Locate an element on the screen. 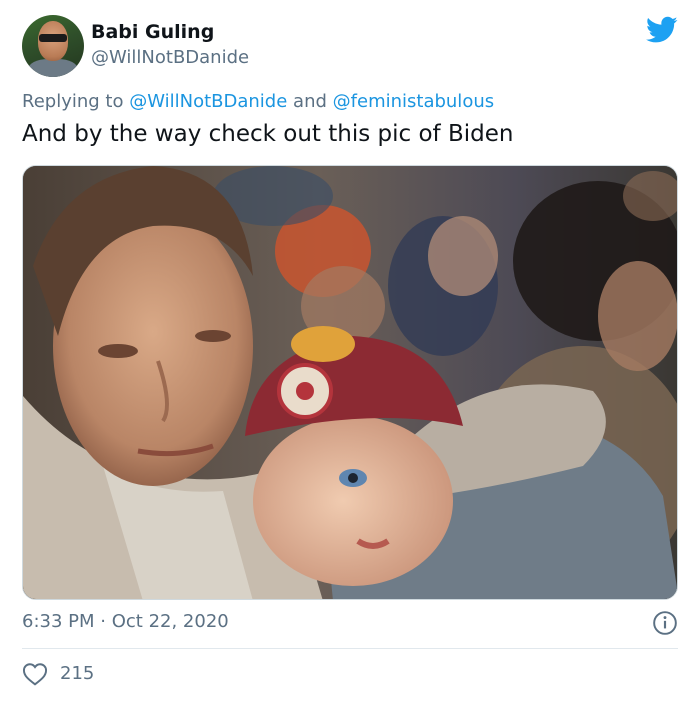 The height and width of the screenshot is (703, 700). reply-joiner: and is located at coordinates (310, 101).